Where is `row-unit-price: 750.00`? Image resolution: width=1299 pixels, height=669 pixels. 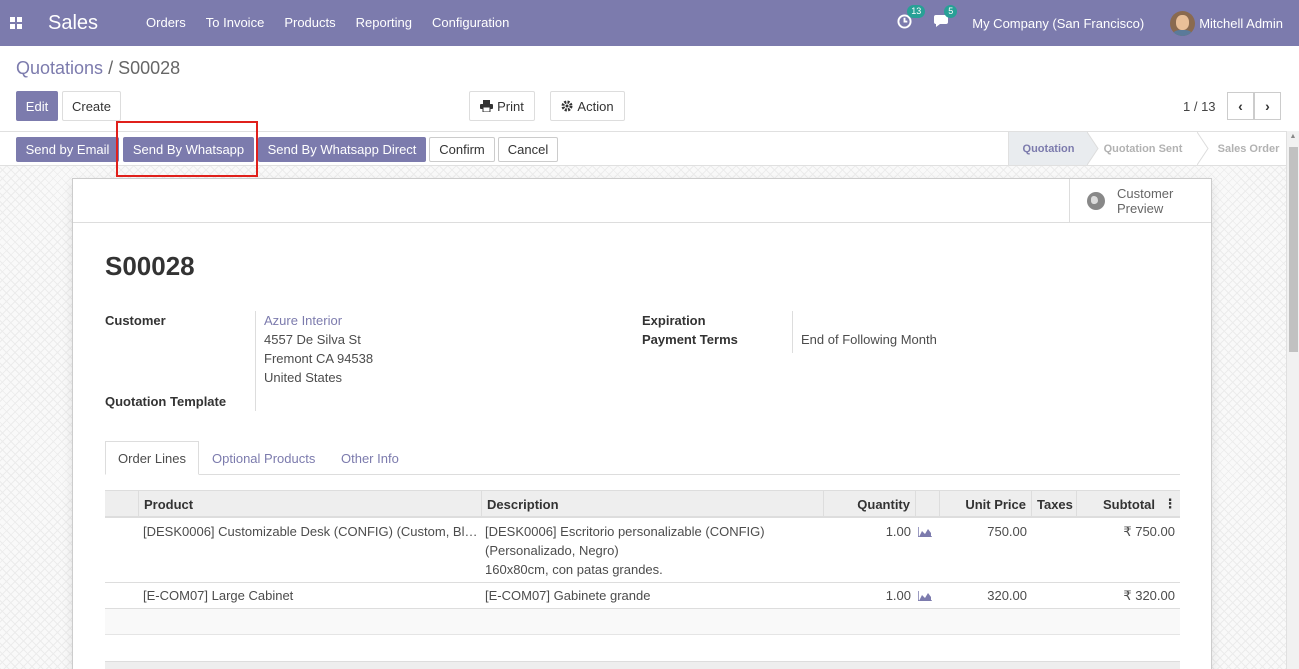 row-unit-price: 750.00 is located at coordinates (1007, 531).